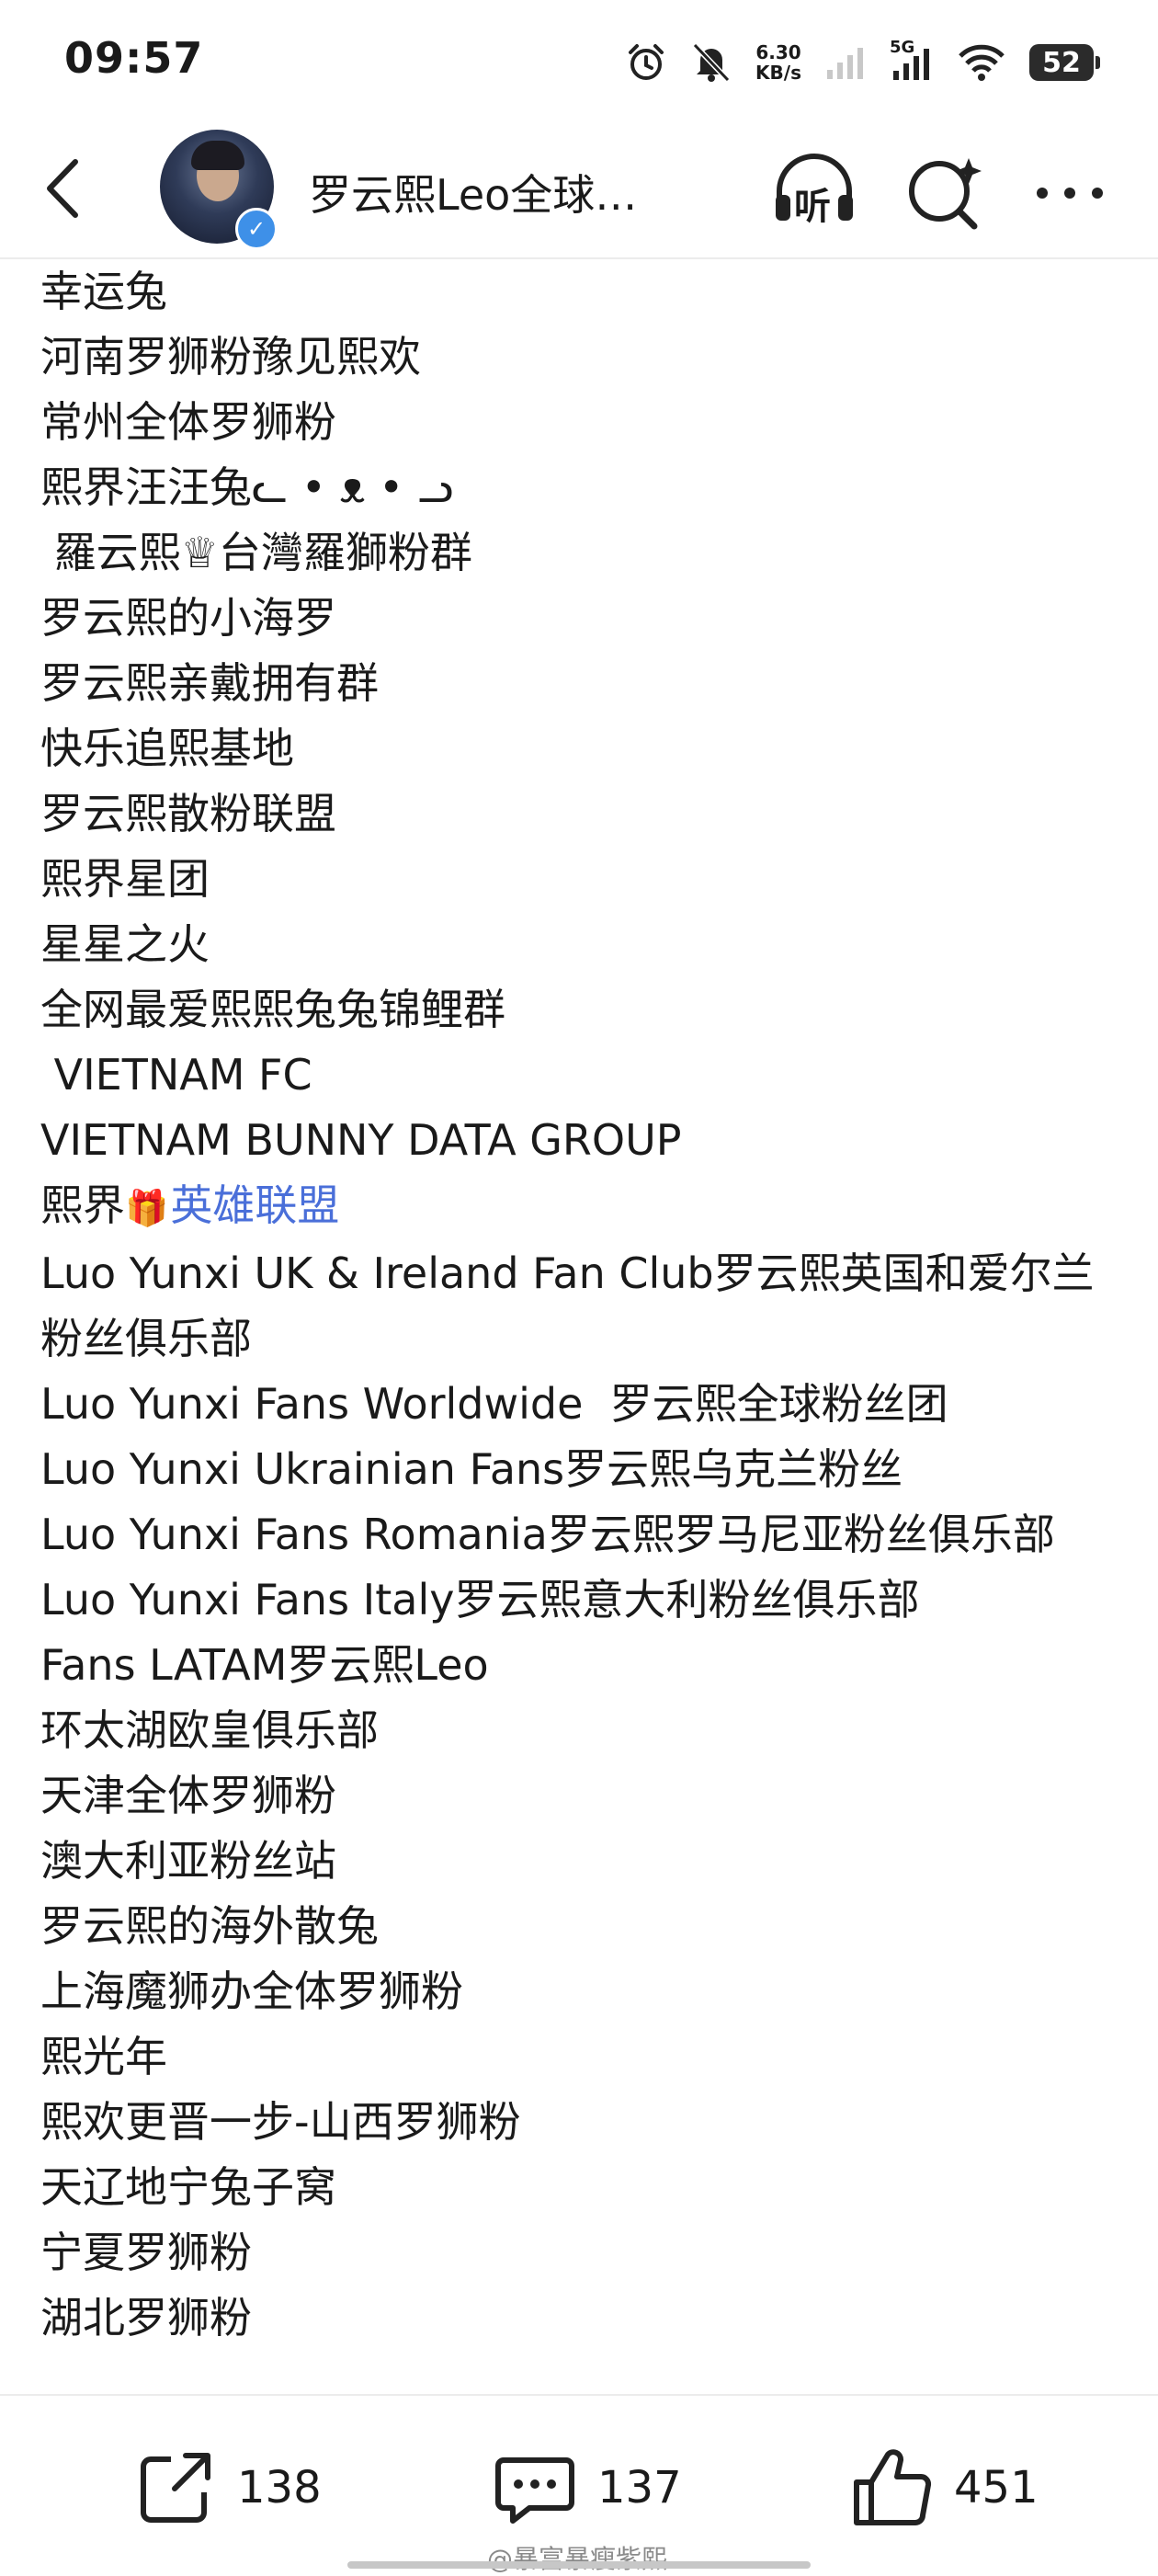 The image size is (1158, 2576). Describe the element at coordinates (279, 2487) in the screenshot. I see `share-count: 138` at that location.